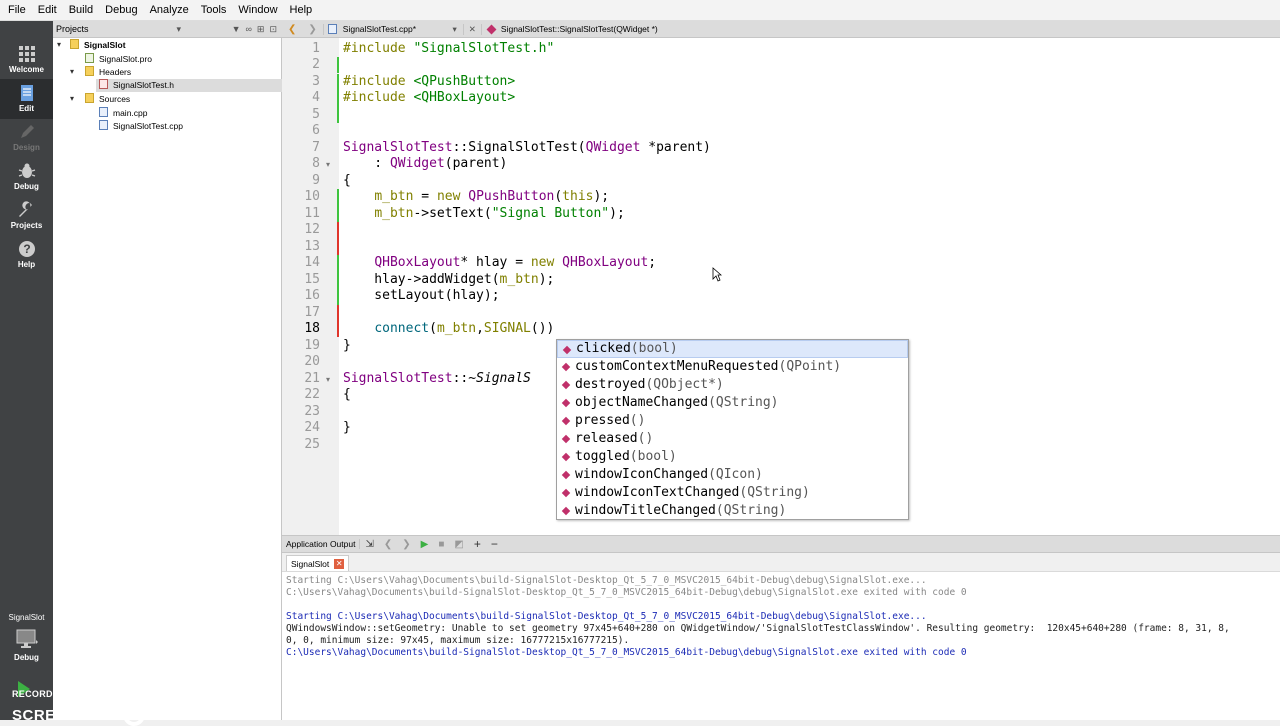 The width and height of the screenshot is (1280, 726). I want to click on output-pane-title: Application Output, so click(321, 544).